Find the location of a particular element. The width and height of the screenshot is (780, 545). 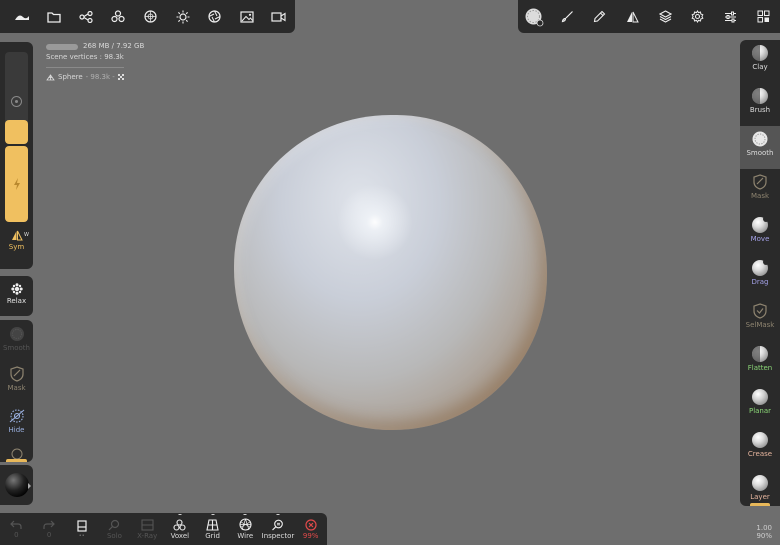

stats-divider is located at coordinates (85, 67).